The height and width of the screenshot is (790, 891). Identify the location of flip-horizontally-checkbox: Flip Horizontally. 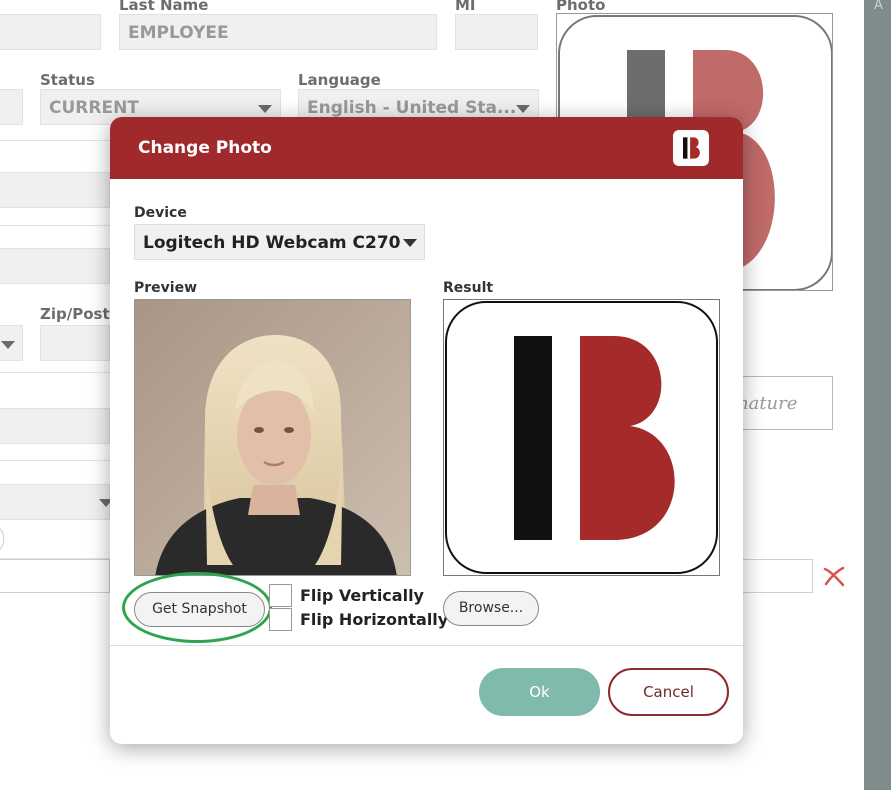
(358, 619).